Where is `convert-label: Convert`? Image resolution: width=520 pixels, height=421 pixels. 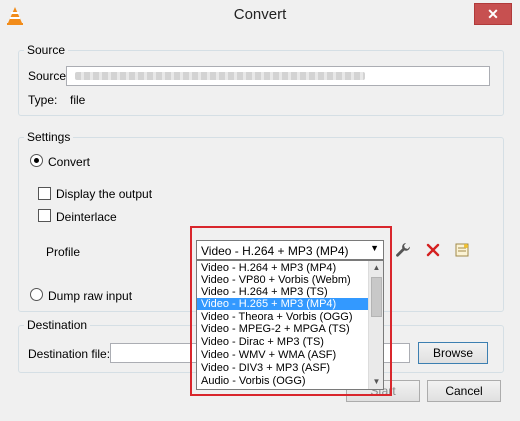
convert-label: Convert is located at coordinates (69, 162).